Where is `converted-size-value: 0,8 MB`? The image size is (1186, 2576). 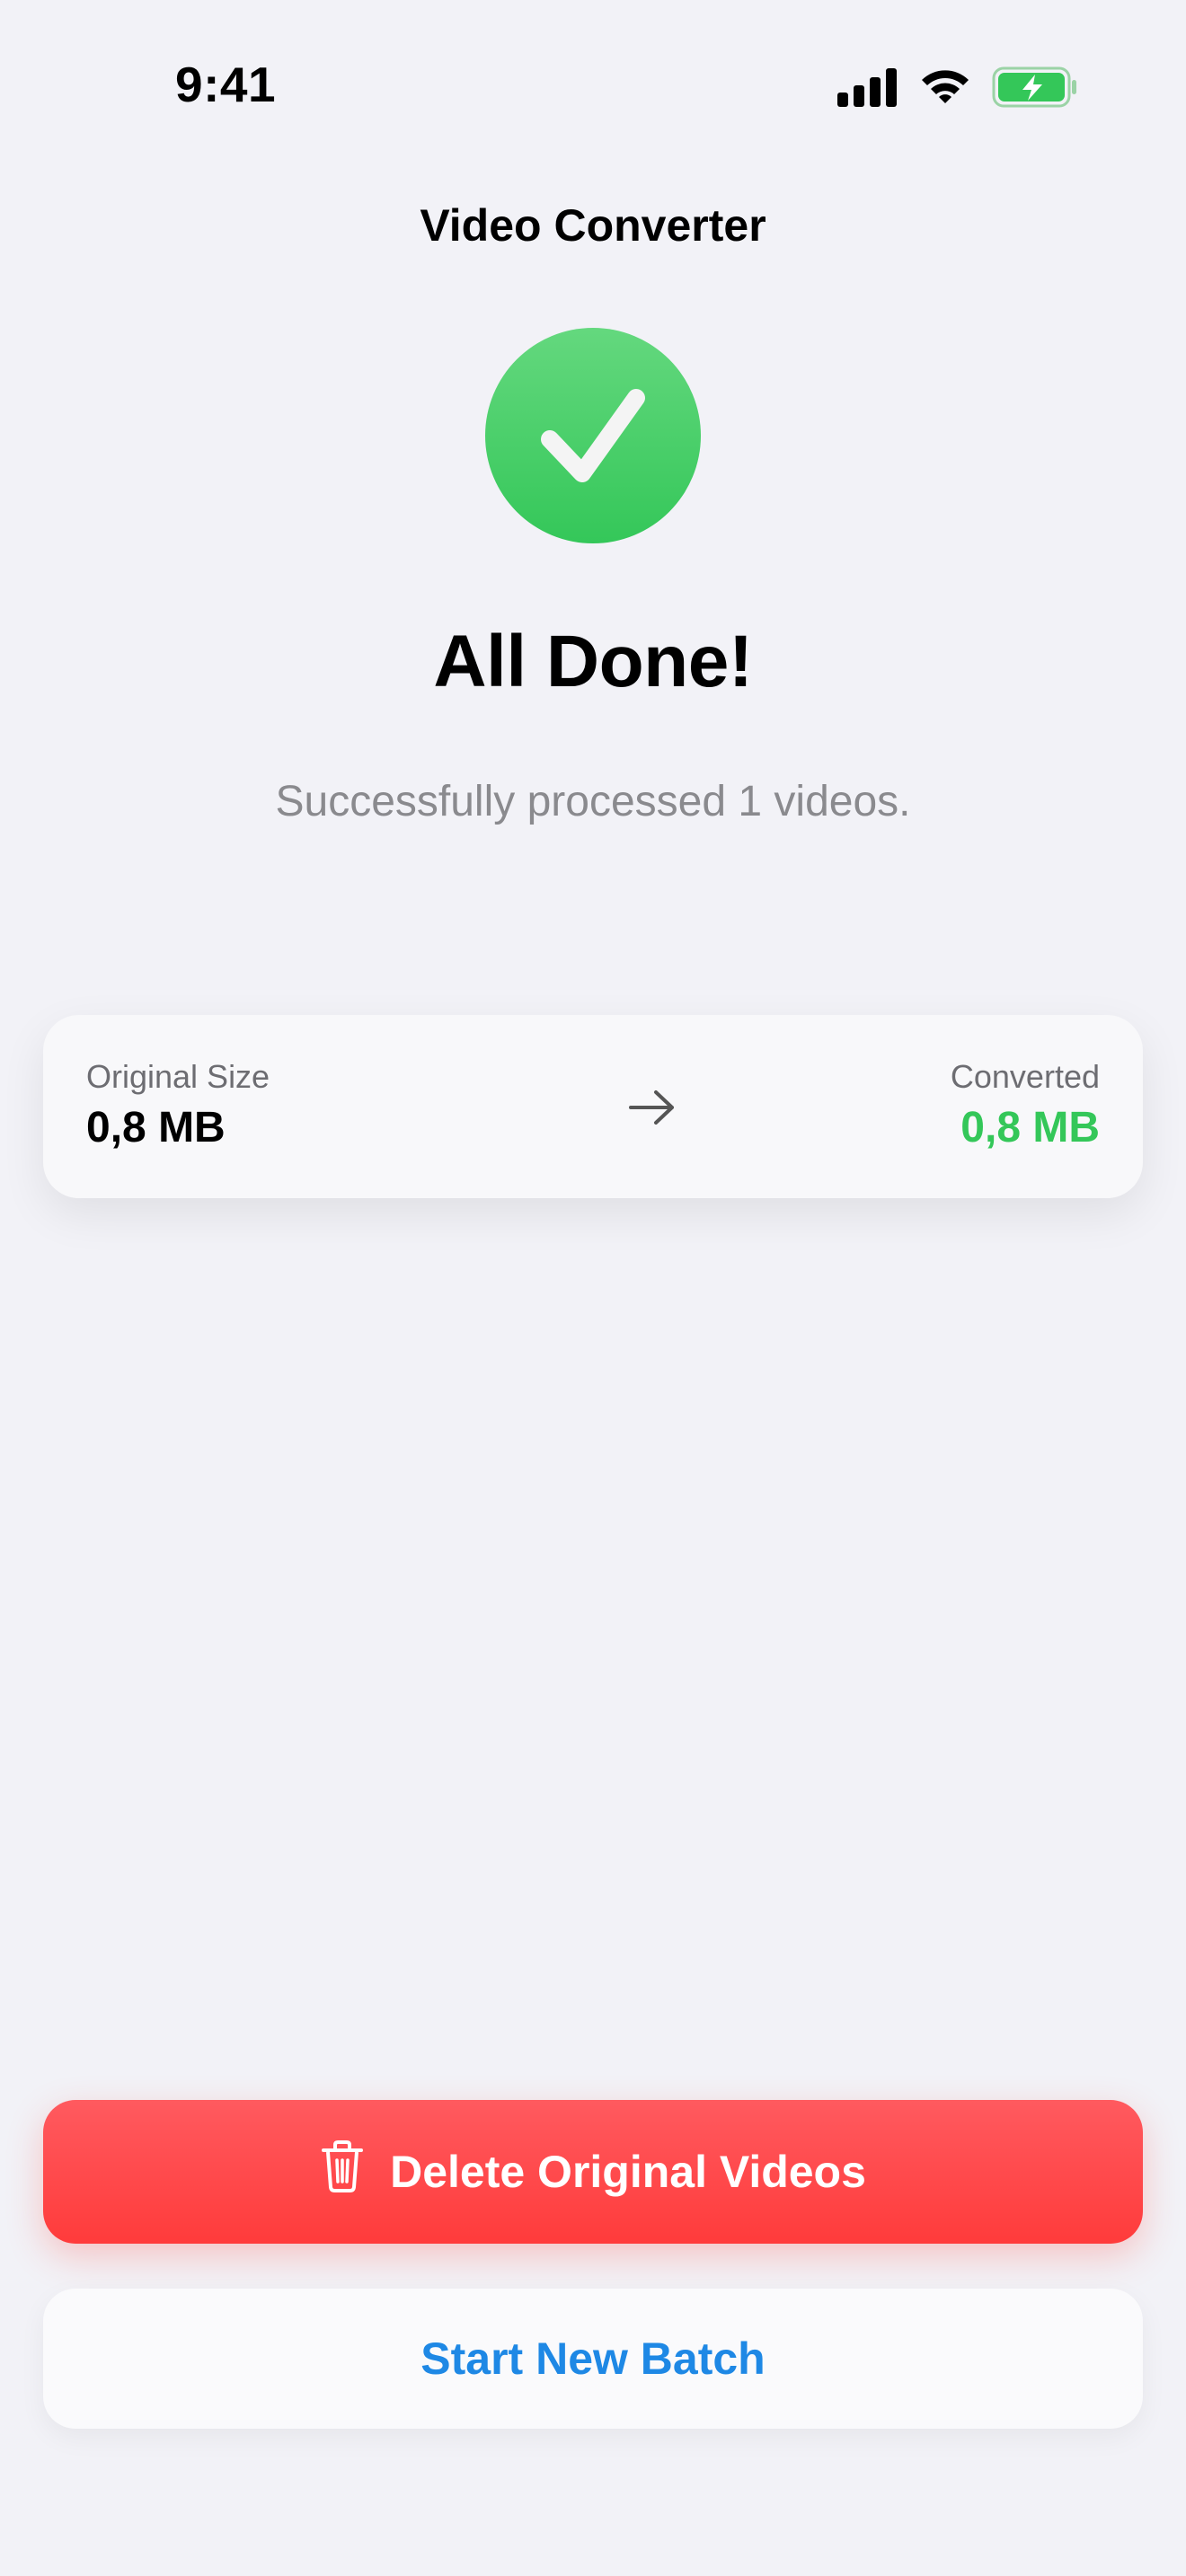 converted-size-value: 0,8 MB is located at coordinates (1030, 1127).